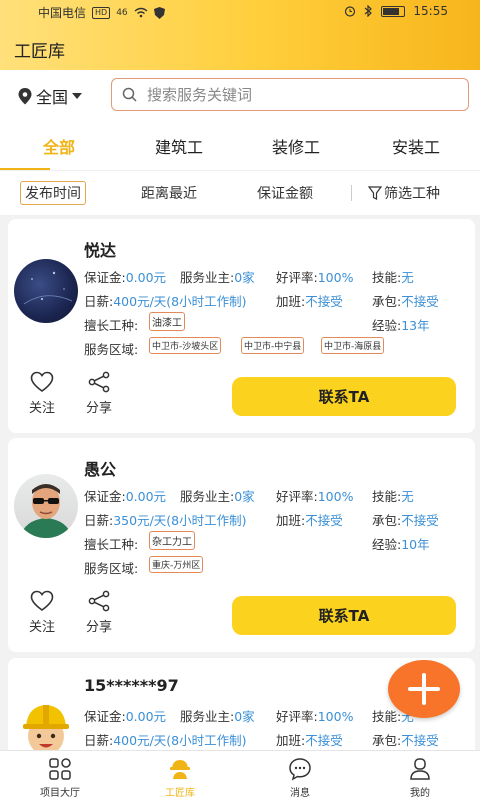  What do you see at coordinates (99, 301) in the screenshot?
I see `wage-label: 日薪:` at bounding box center [99, 301].